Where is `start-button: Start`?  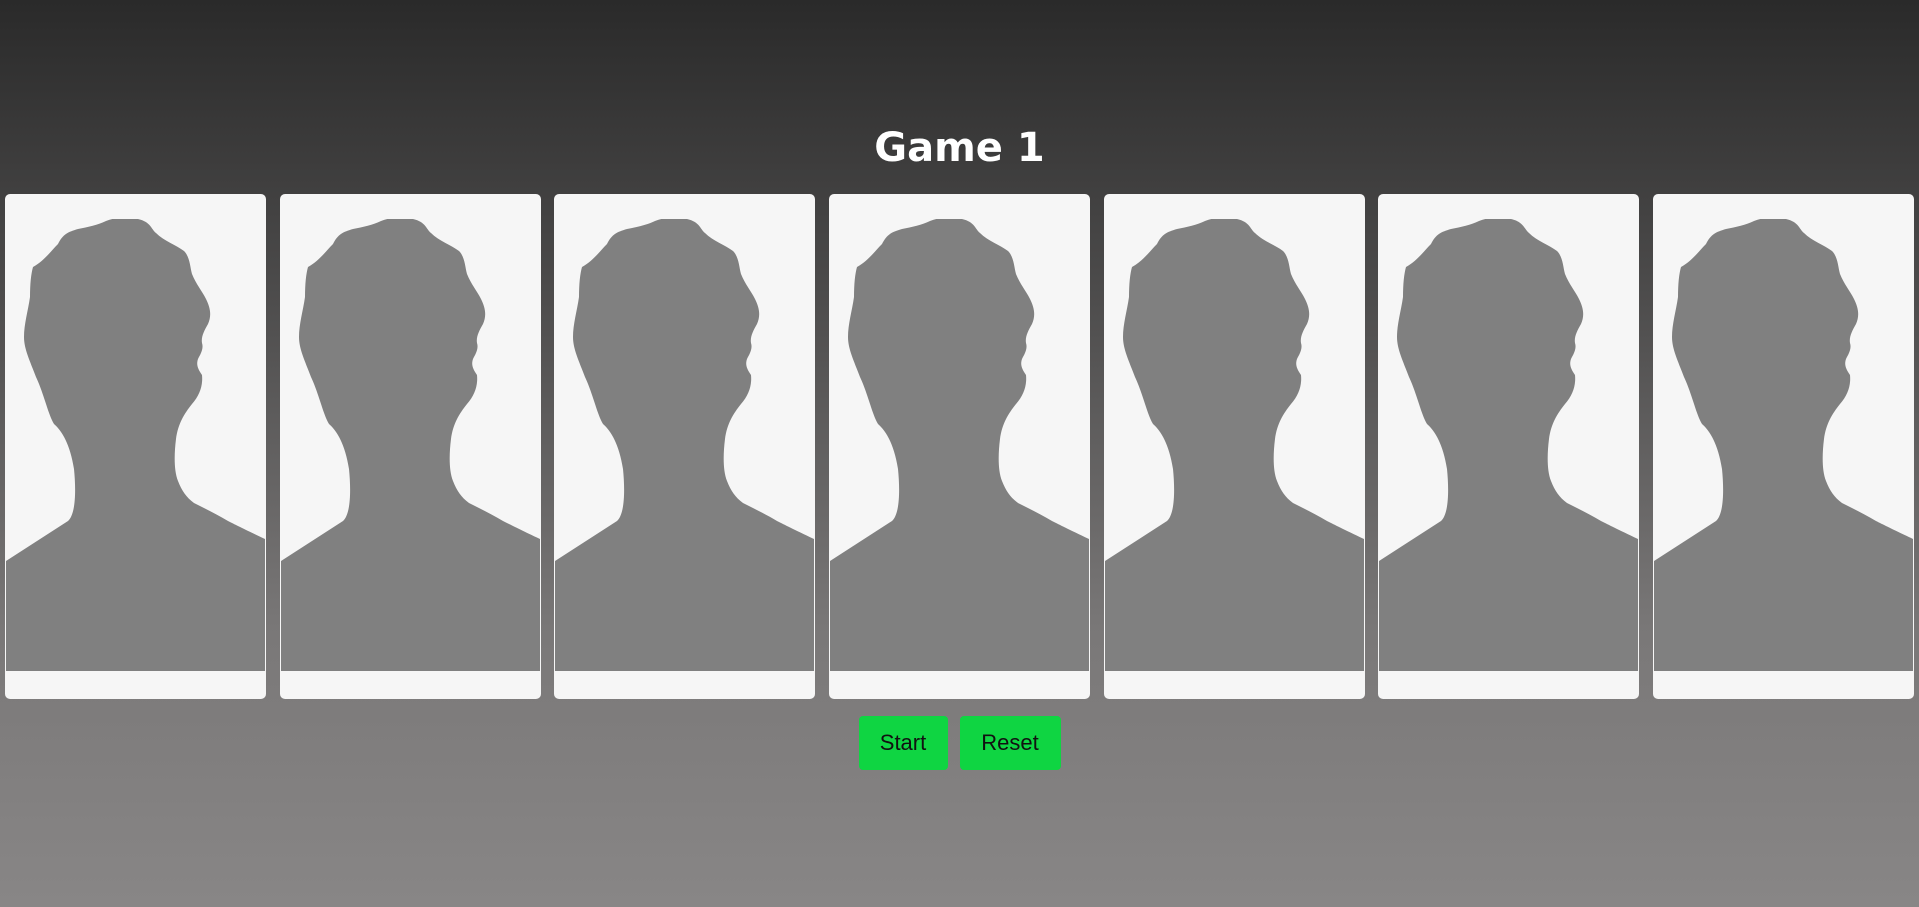
start-button: Start is located at coordinates (903, 743).